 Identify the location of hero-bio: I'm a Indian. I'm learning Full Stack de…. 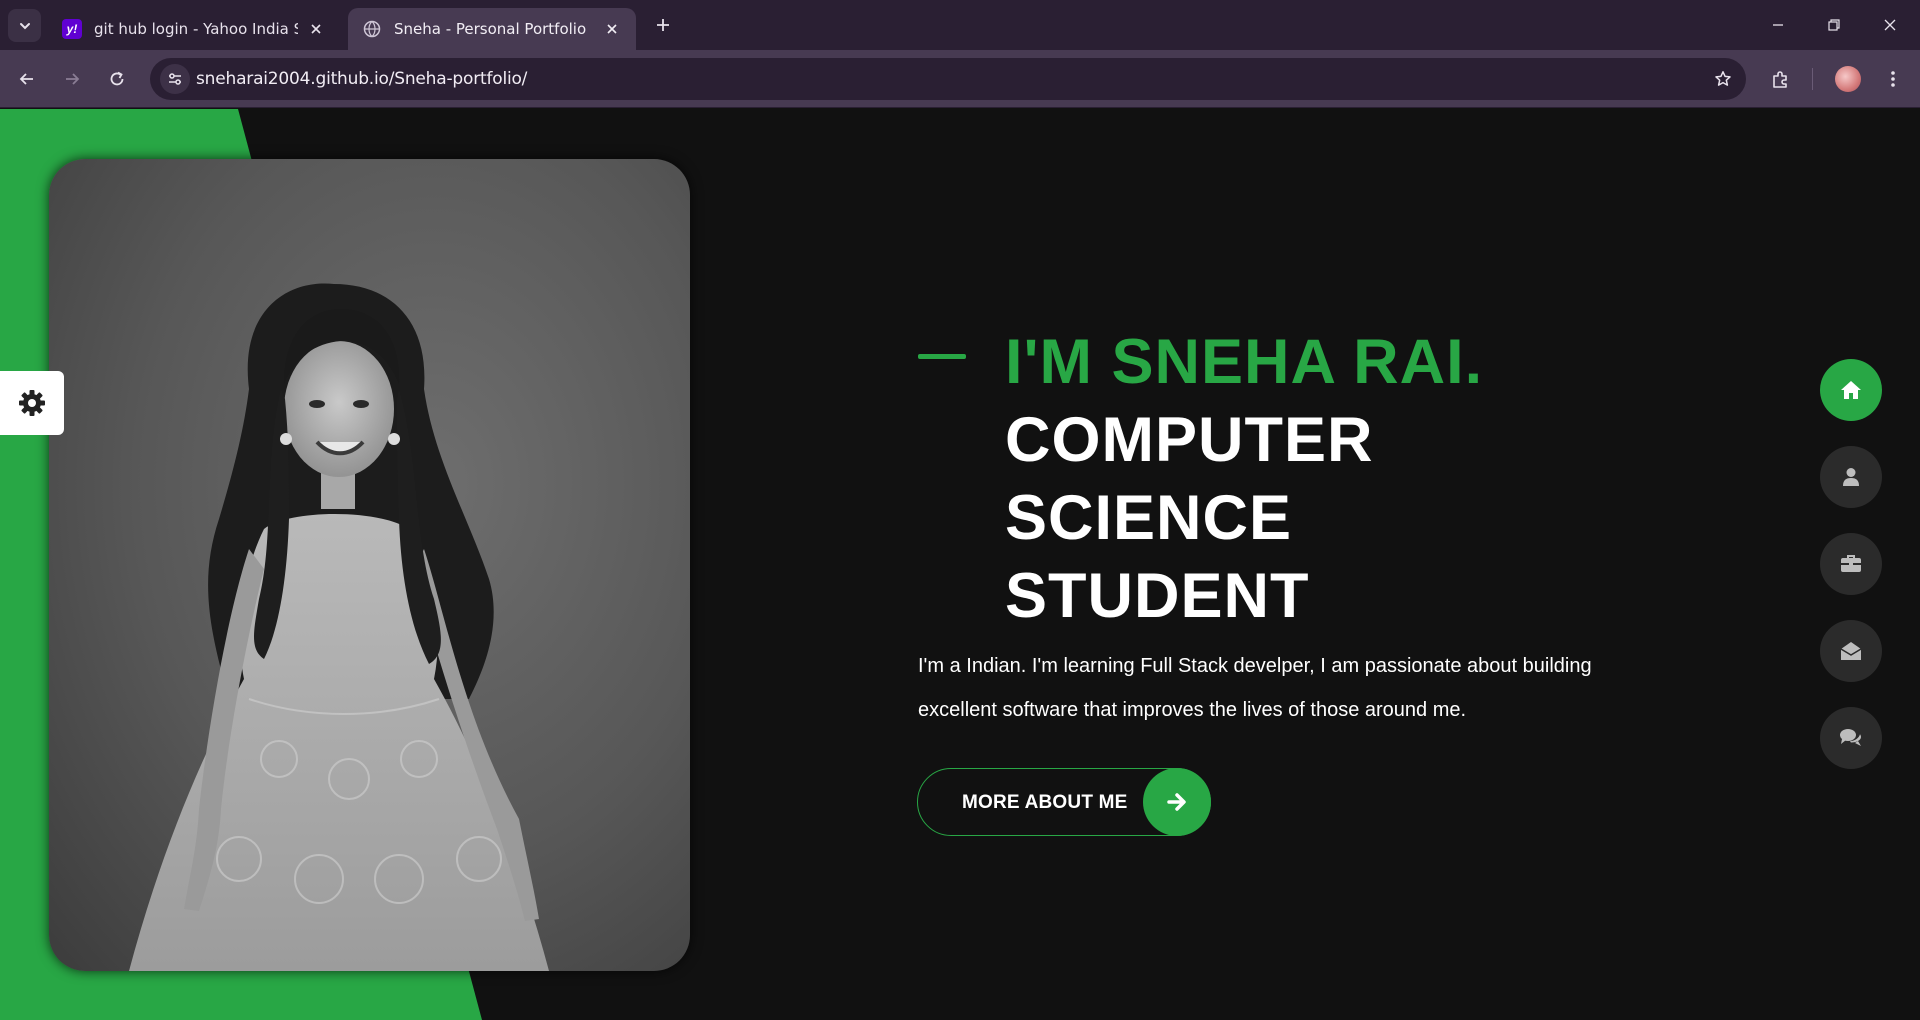
(1278, 688).